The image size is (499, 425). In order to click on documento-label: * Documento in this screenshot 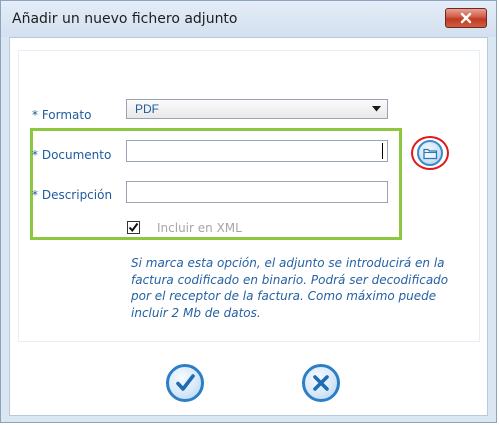, I will do `click(71, 155)`.